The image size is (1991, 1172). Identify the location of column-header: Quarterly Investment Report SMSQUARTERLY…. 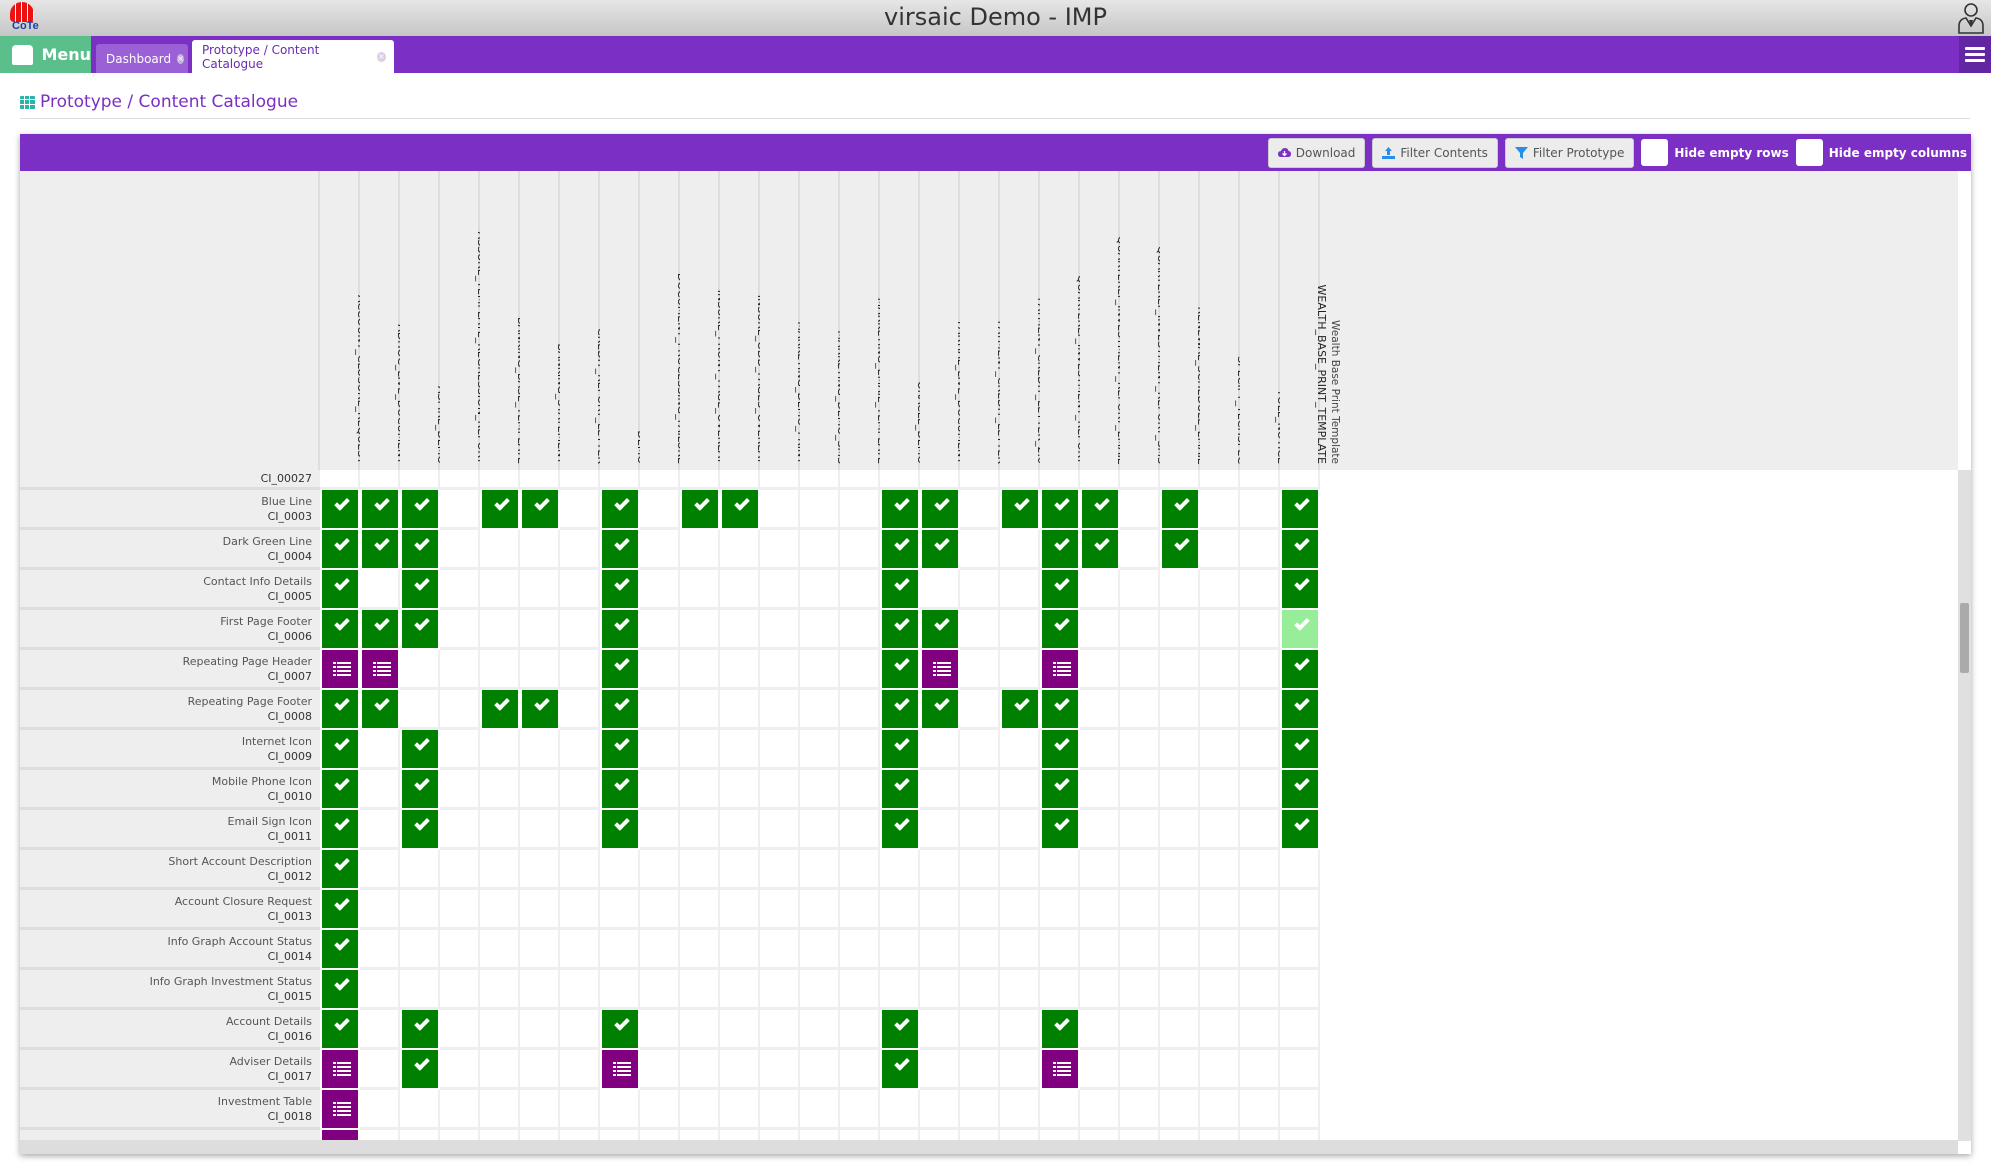
(1150, 320).